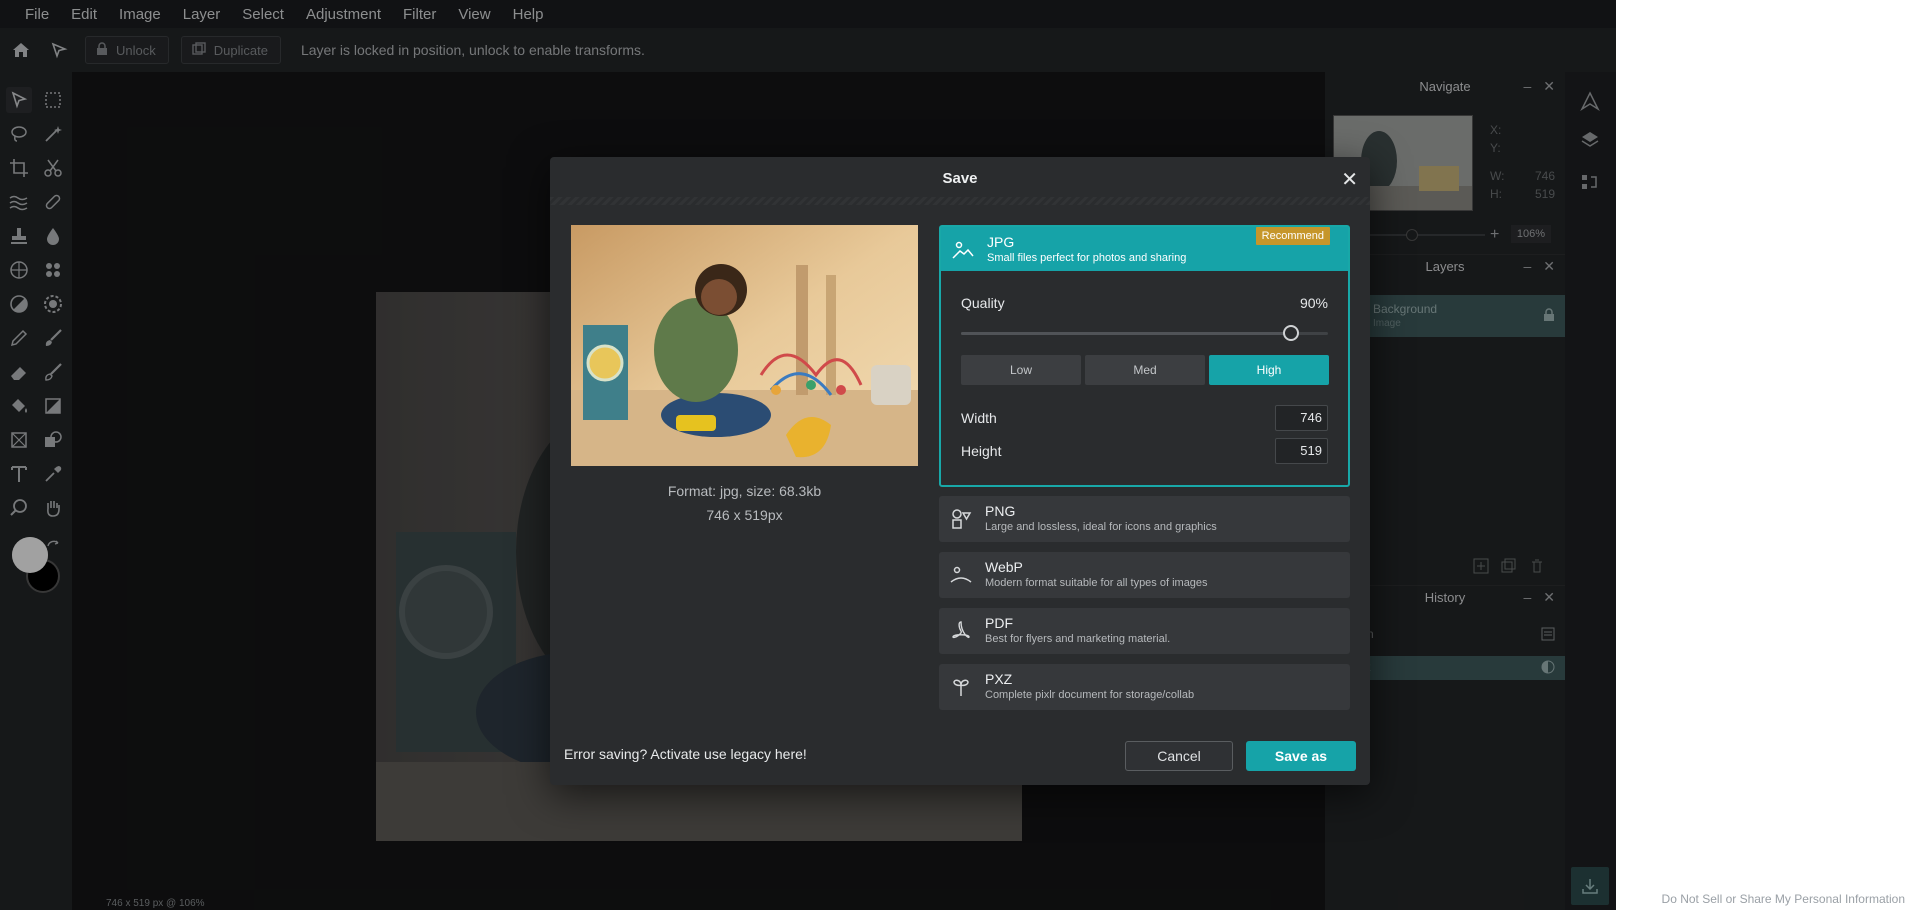  Describe the element at coordinates (1004, 567) in the screenshot. I see `format-name: WebP` at that location.